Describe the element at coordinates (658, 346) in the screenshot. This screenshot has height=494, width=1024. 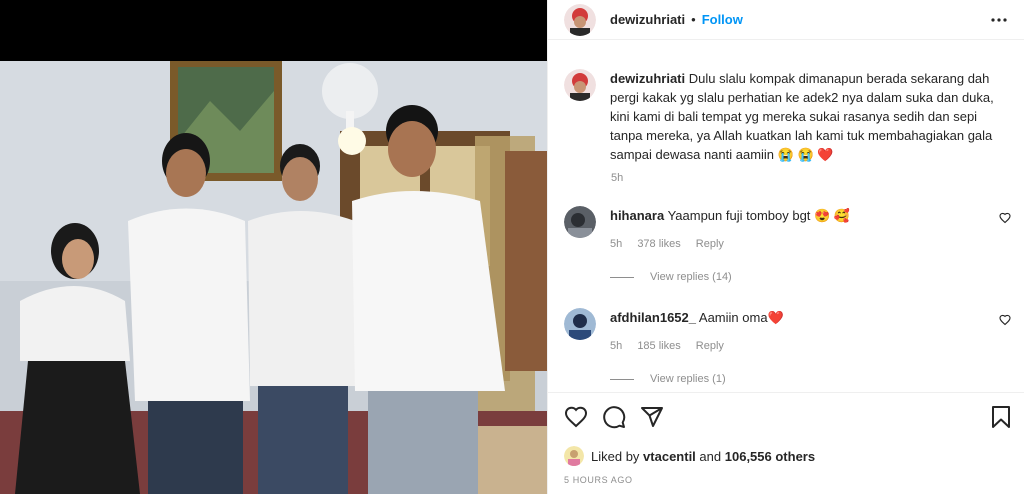
I see `comment-likes: 185 likes` at that location.